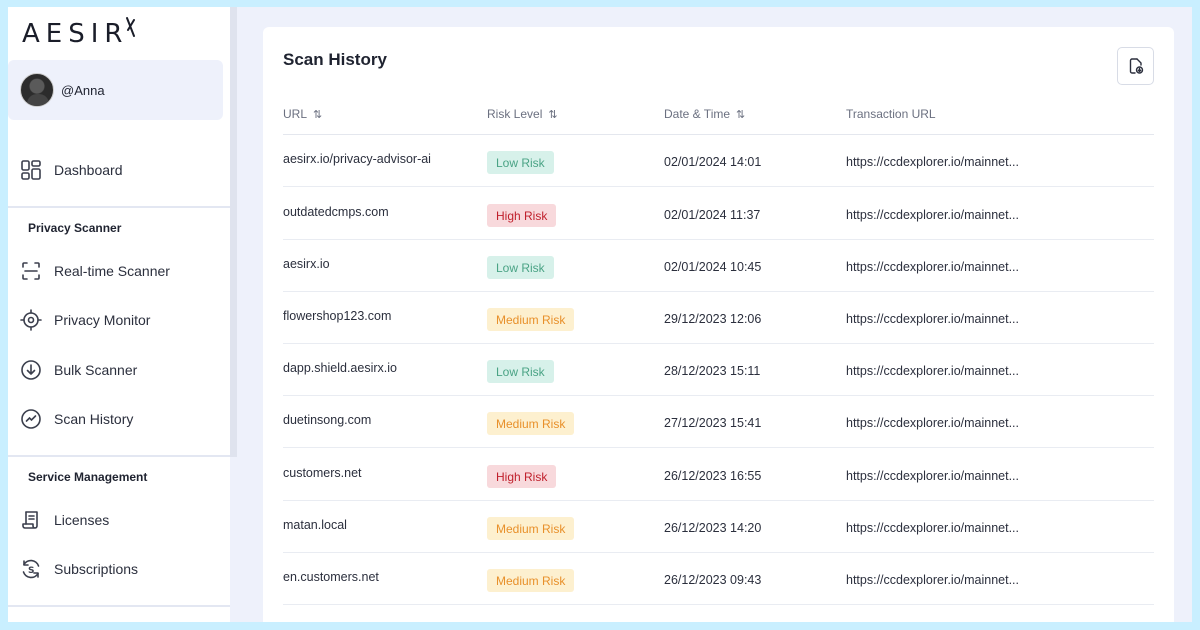 The height and width of the screenshot is (630, 1200). I want to click on export-button, so click(1135, 66).